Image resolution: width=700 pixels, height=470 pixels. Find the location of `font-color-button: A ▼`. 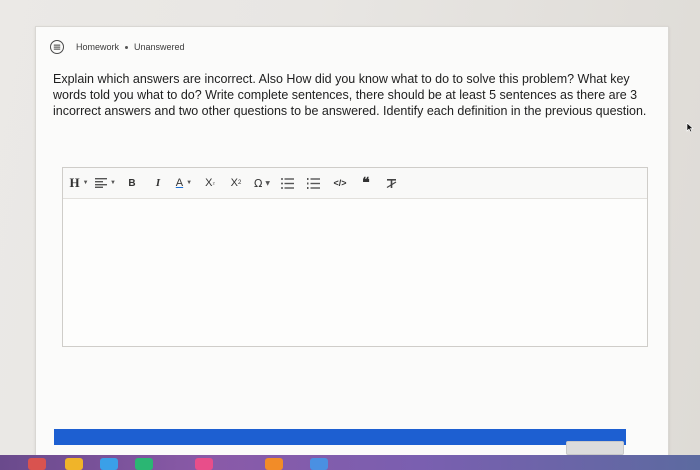

font-color-button: A ▼ is located at coordinates (184, 183).